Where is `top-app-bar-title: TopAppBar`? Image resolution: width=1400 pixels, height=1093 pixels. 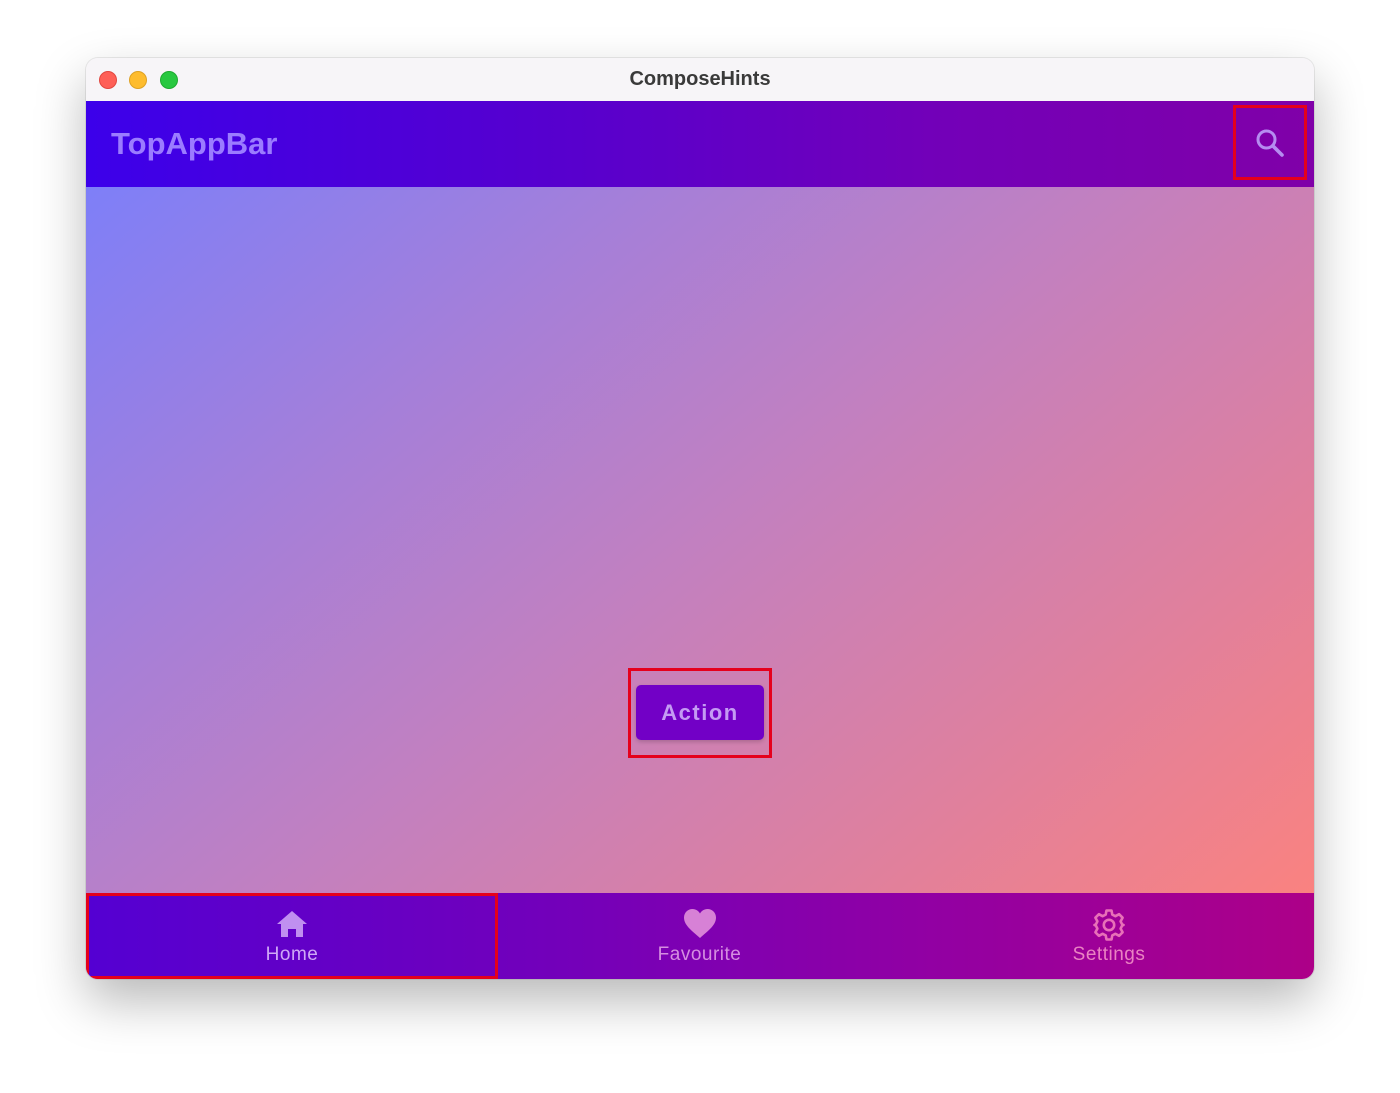
top-app-bar-title: TopAppBar is located at coordinates (194, 143).